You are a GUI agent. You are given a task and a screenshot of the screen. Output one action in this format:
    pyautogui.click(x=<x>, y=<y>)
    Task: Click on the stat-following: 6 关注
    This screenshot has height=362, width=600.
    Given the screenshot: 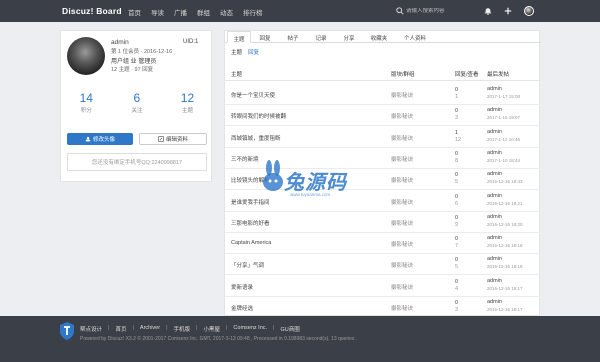 What is the action you would take?
    pyautogui.click(x=137, y=102)
    